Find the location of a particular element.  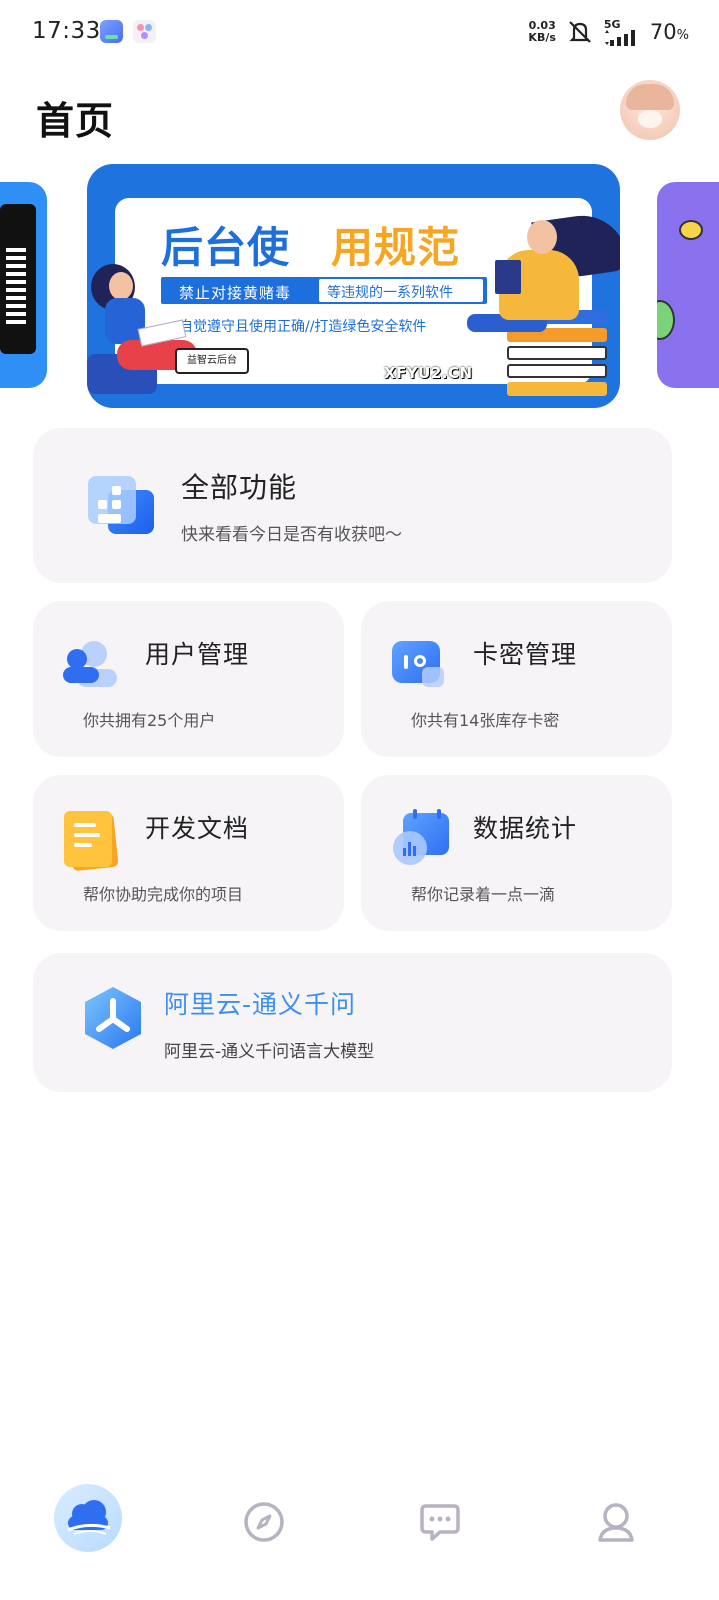

banner-illustration-head-right is located at coordinates (542, 237).